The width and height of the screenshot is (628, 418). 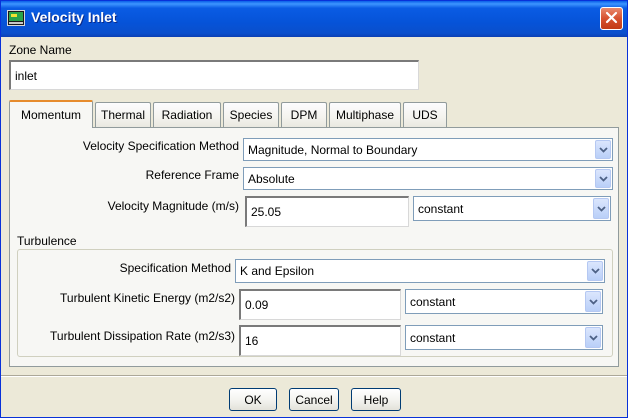 I want to click on tab-uds-label: UDS, so click(x=425, y=115).